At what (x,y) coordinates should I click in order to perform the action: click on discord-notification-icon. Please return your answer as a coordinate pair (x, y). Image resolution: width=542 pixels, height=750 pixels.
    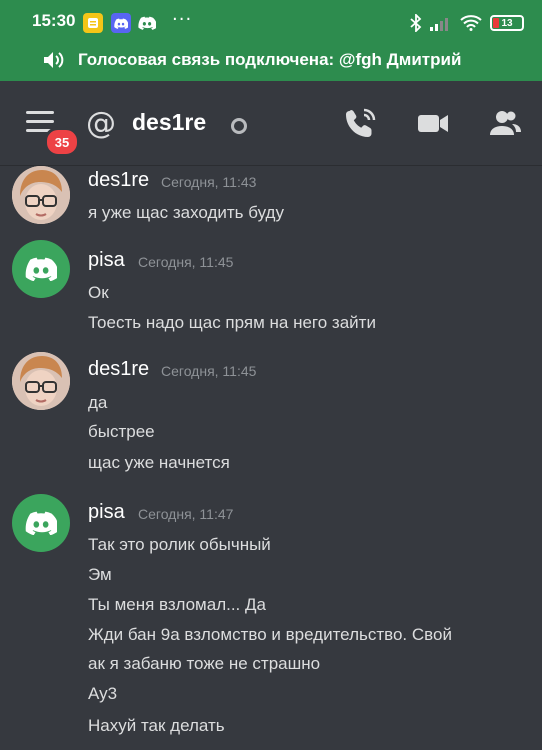
    Looking at the image, I should click on (121, 23).